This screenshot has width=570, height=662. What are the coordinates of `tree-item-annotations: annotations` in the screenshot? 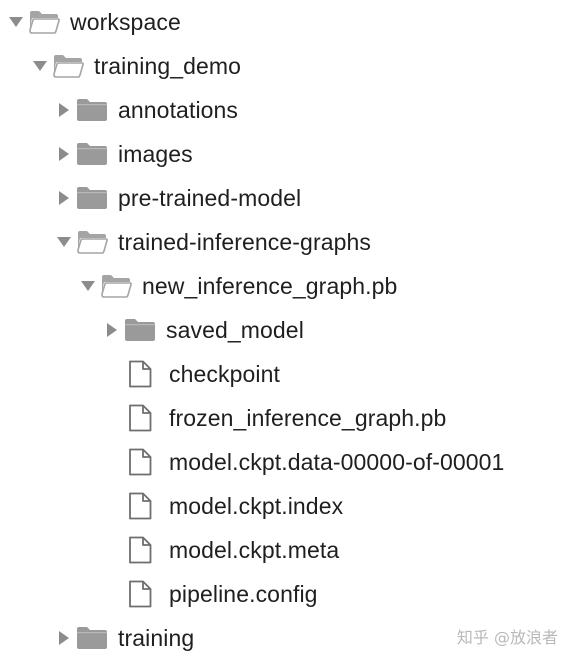 It's located at (145, 110).